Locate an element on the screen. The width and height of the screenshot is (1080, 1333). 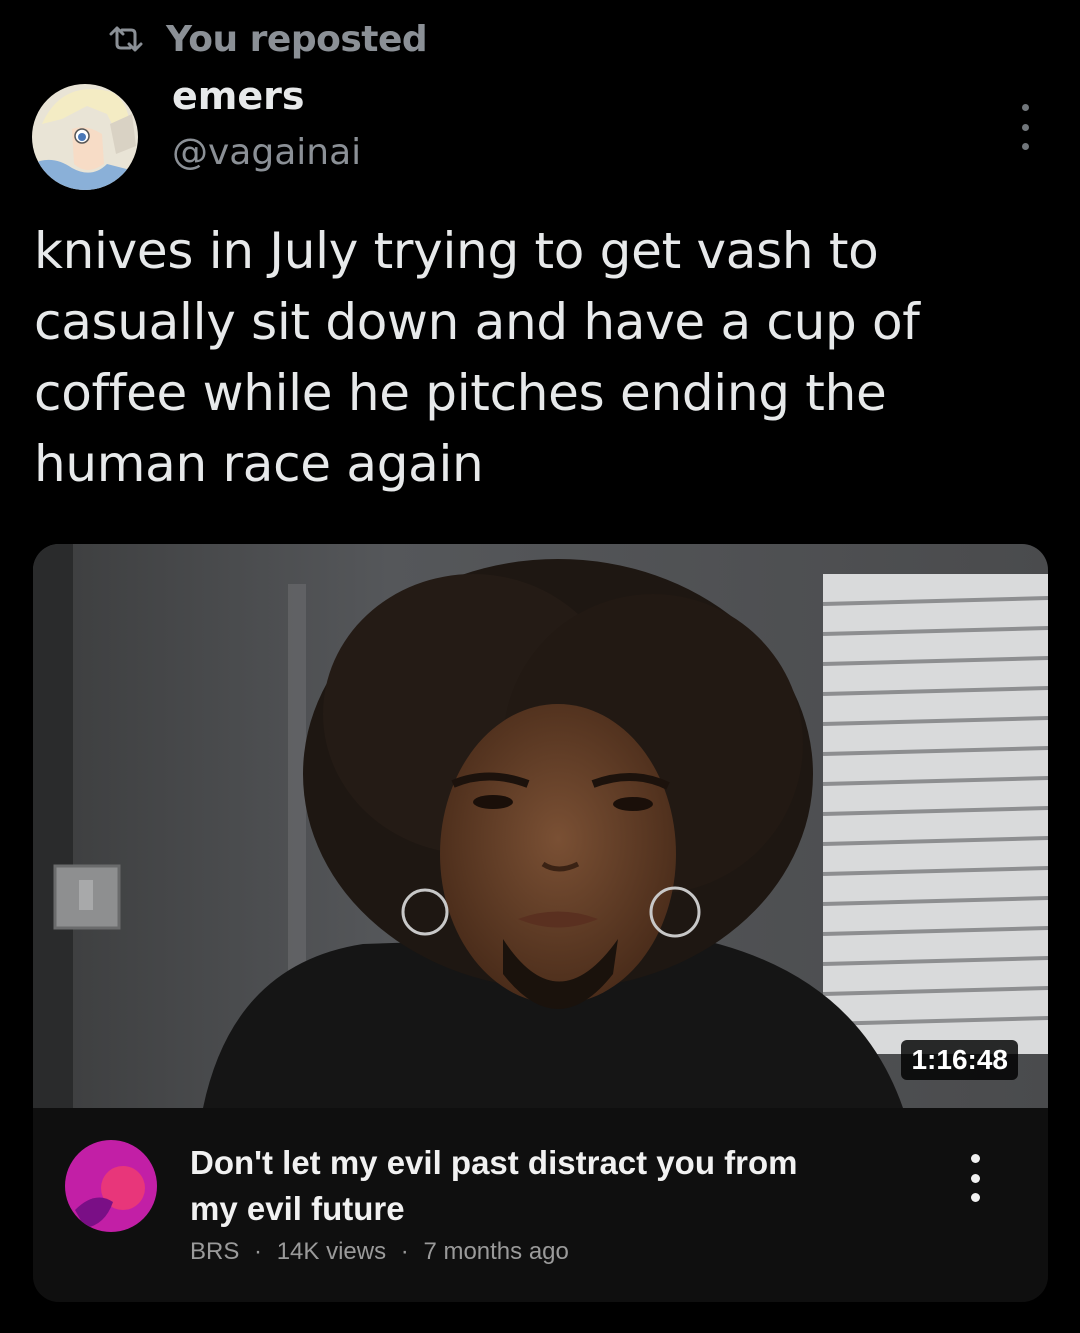
repost-icon is located at coordinates (126, 39).